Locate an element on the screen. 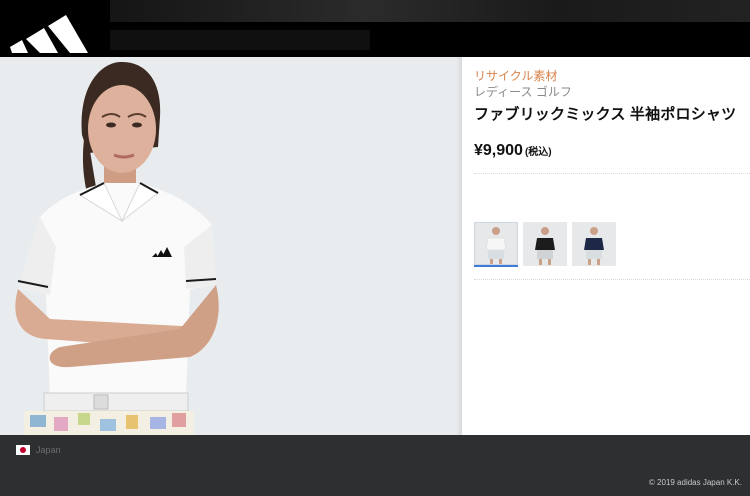 The height and width of the screenshot is (496, 750). tax-included-note: (税込) is located at coordinates (538, 152).